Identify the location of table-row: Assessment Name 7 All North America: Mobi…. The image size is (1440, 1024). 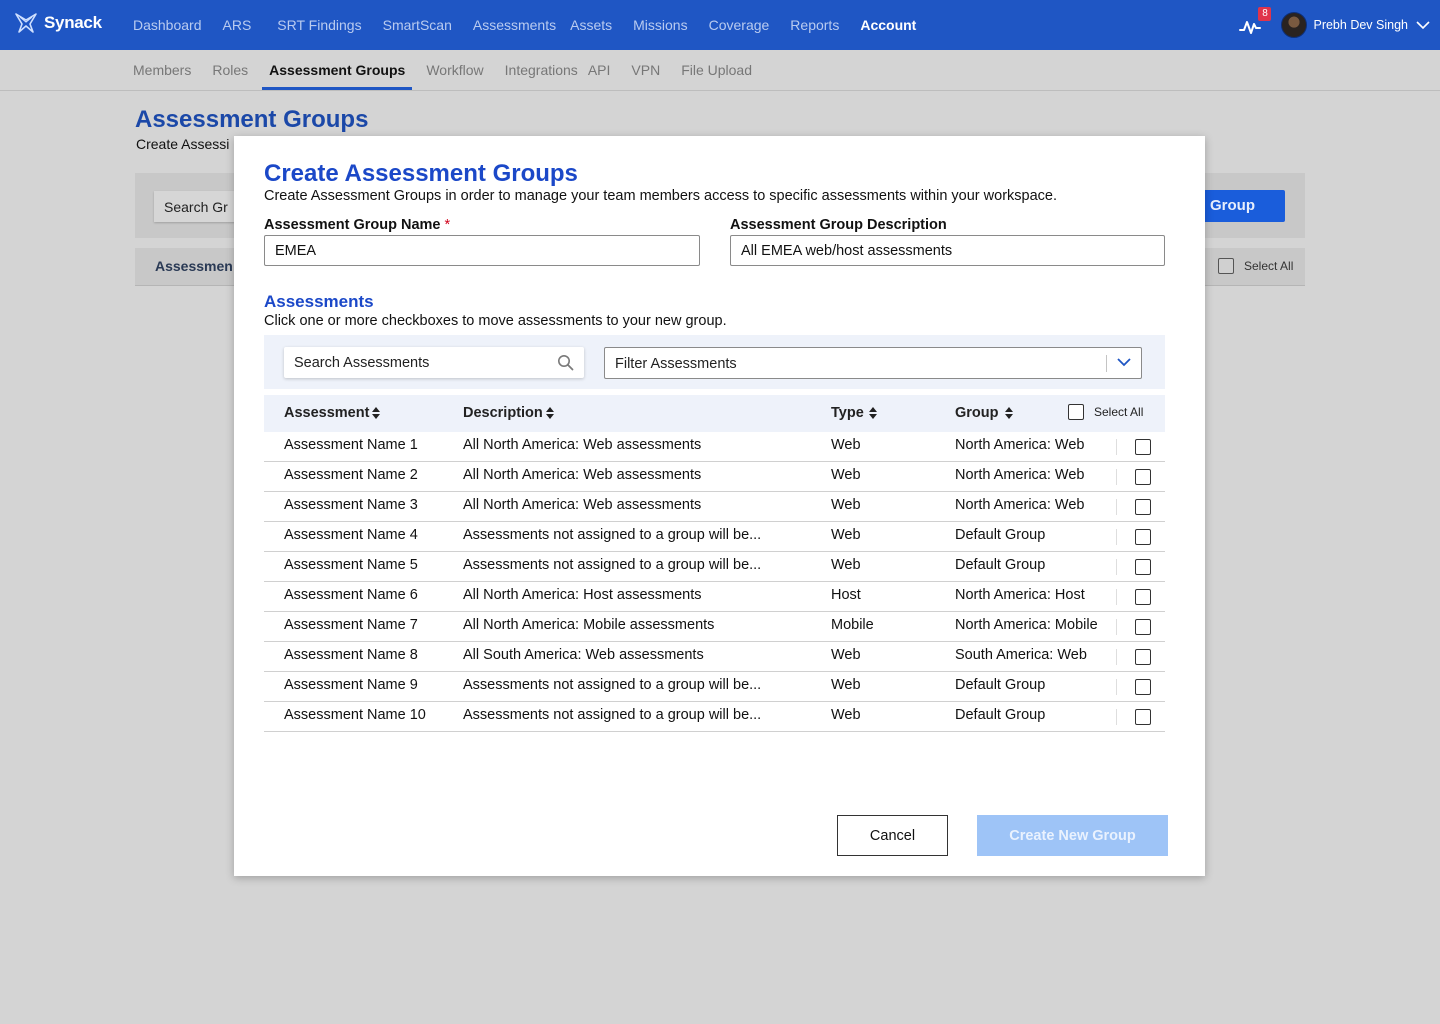
(714, 627).